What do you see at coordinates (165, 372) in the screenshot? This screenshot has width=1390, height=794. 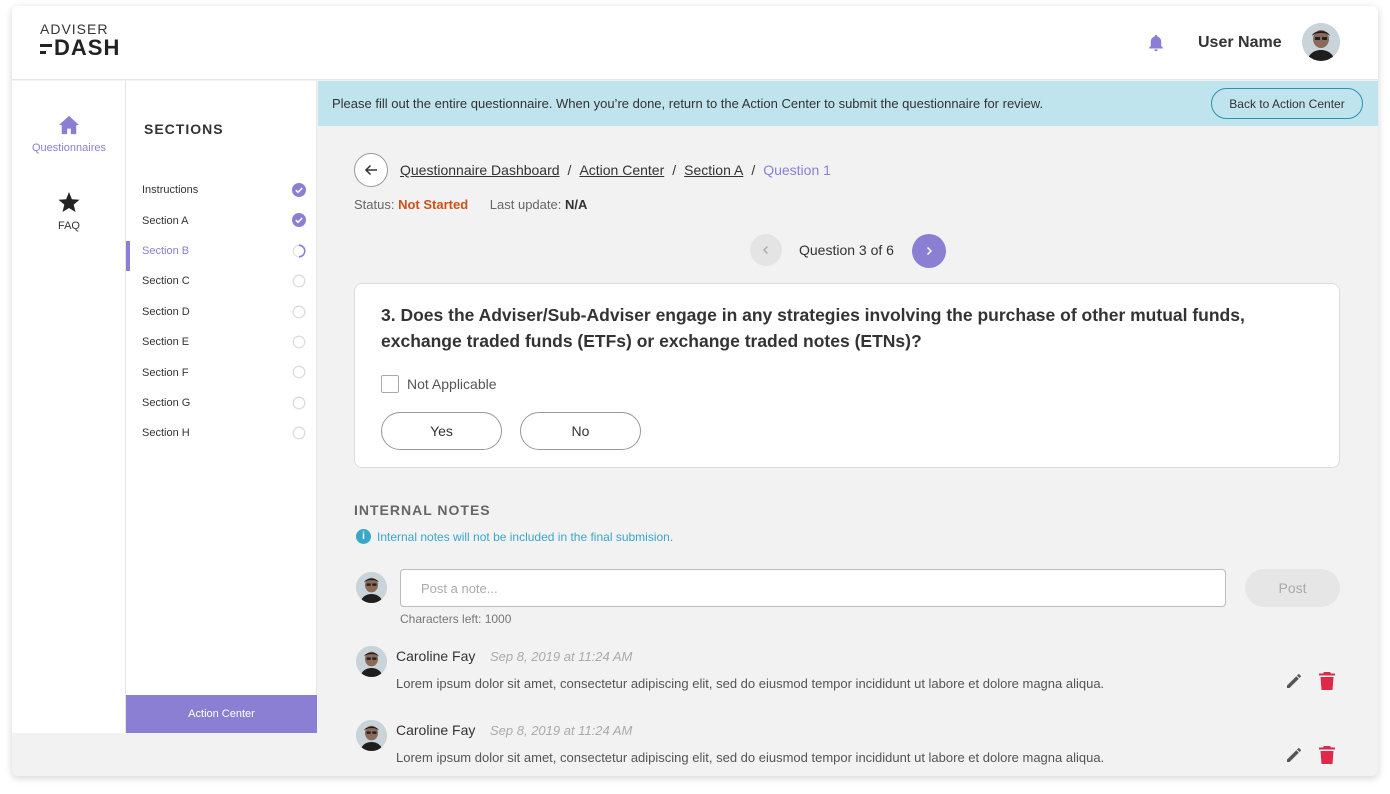 I see `section-label: Section F` at bounding box center [165, 372].